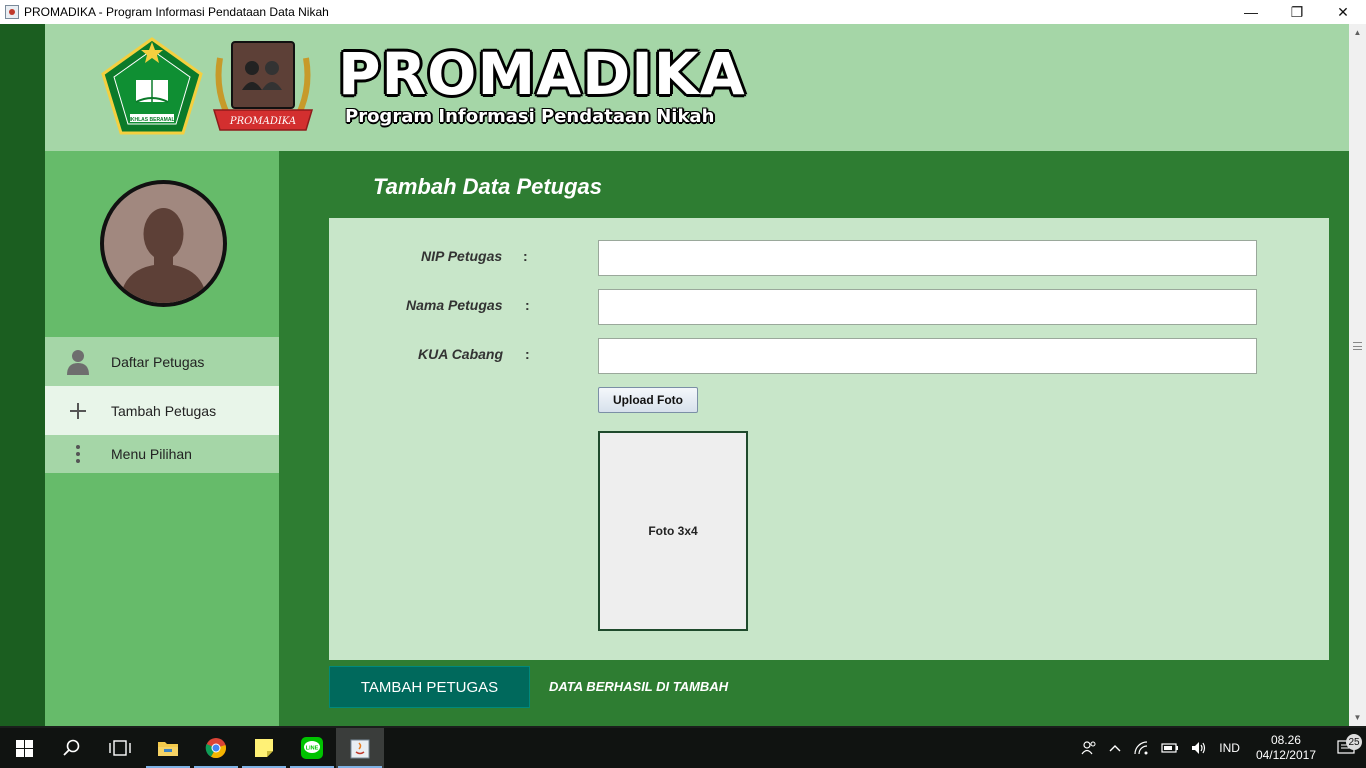 This screenshot has width=1366, height=768. I want to click on kua-label: KUA Cabang, so click(461, 354).